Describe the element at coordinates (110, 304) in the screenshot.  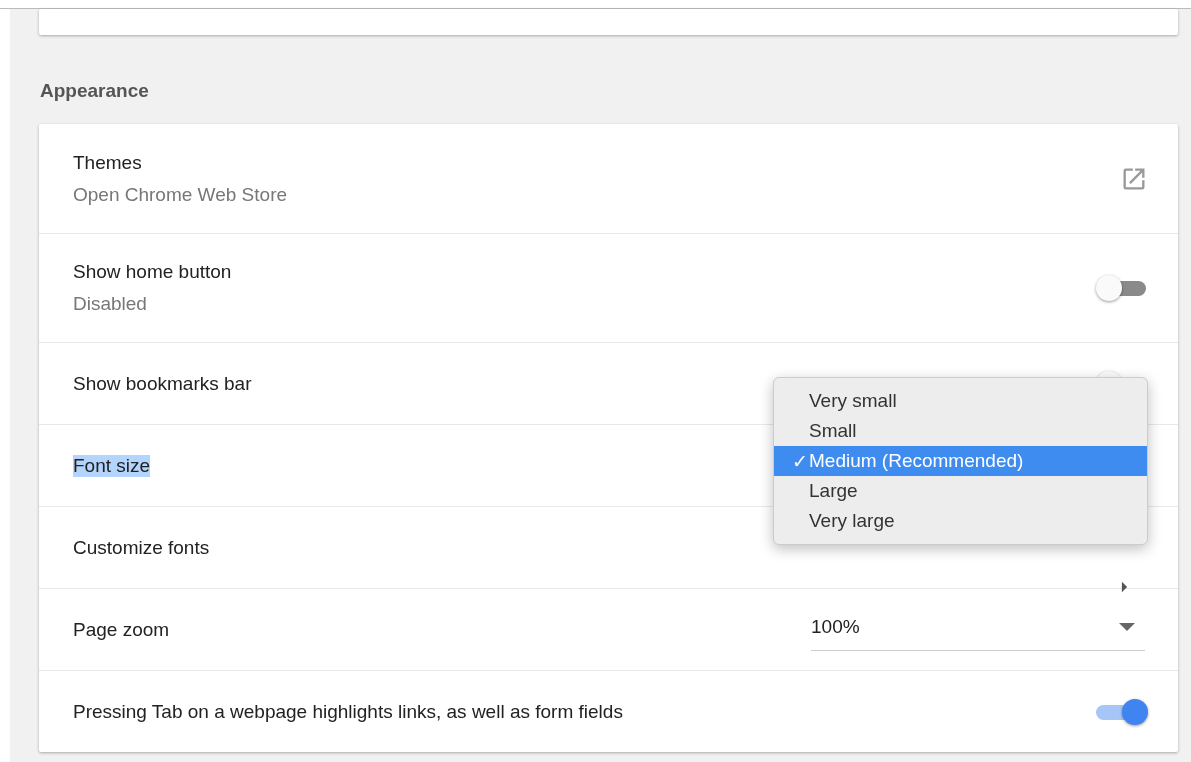
I see `setting-description: Disabled` at that location.